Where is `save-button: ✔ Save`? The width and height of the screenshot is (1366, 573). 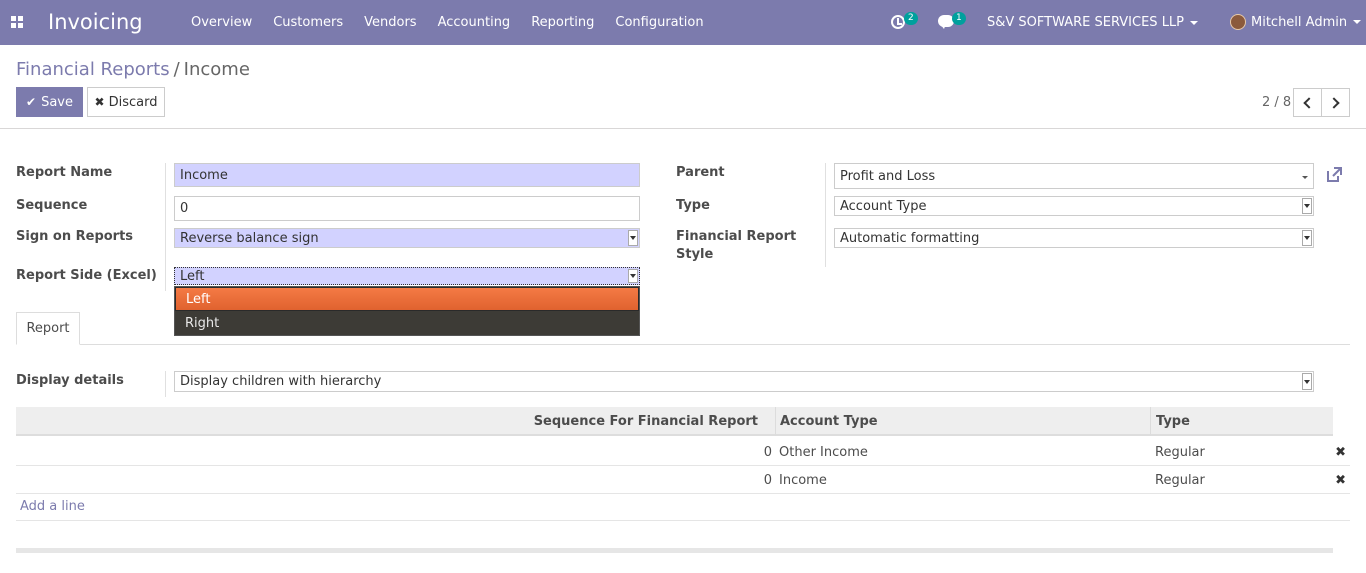
save-button: ✔ Save is located at coordinates (49, 102).